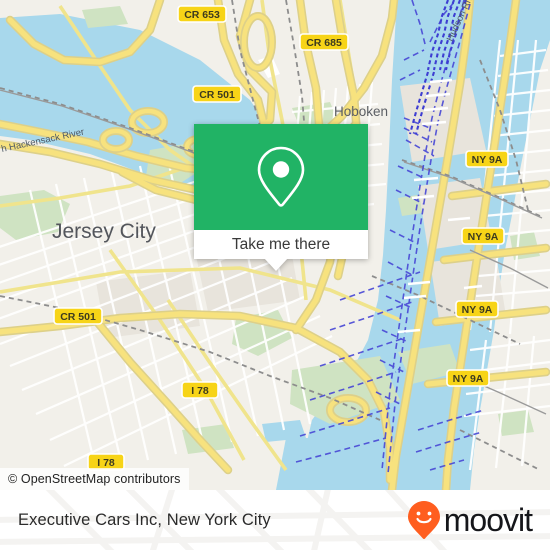  Describe the element at coordinates (373, 464) in the screenshot. I see `water-bay` at that location.